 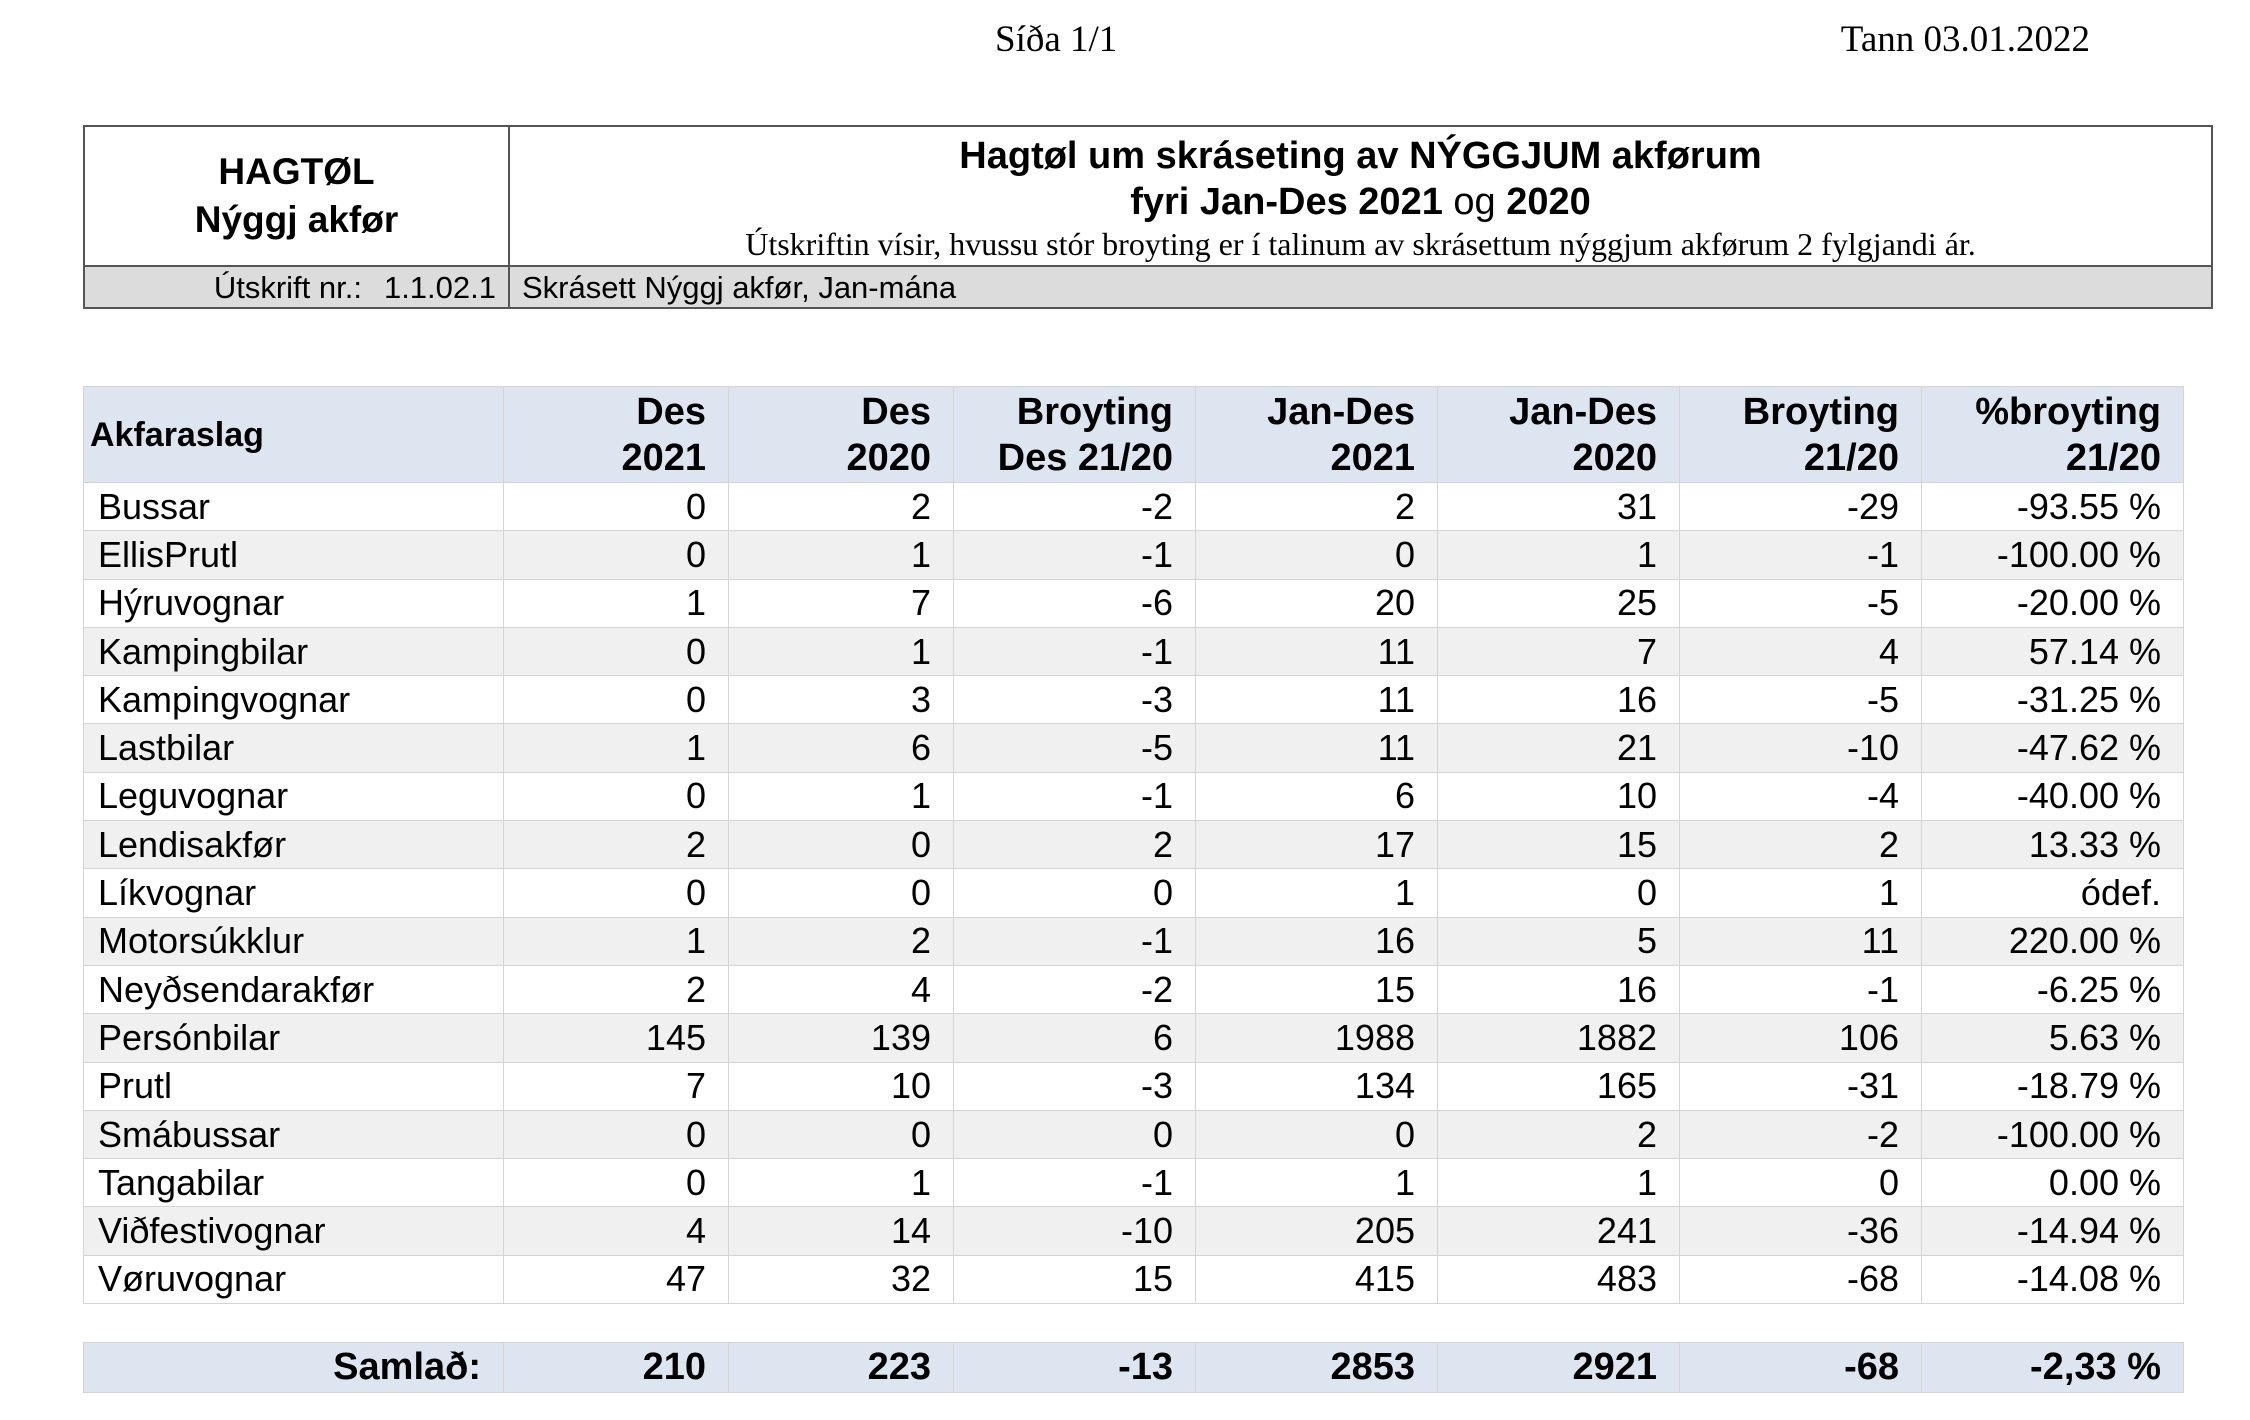 What do you see at coordinates (1133, 941) in the screenshot?
I see `table-row: Motorsúkklur 1 2 -1 16 5 11 220.00 %` at bounding box center [1133, 941].